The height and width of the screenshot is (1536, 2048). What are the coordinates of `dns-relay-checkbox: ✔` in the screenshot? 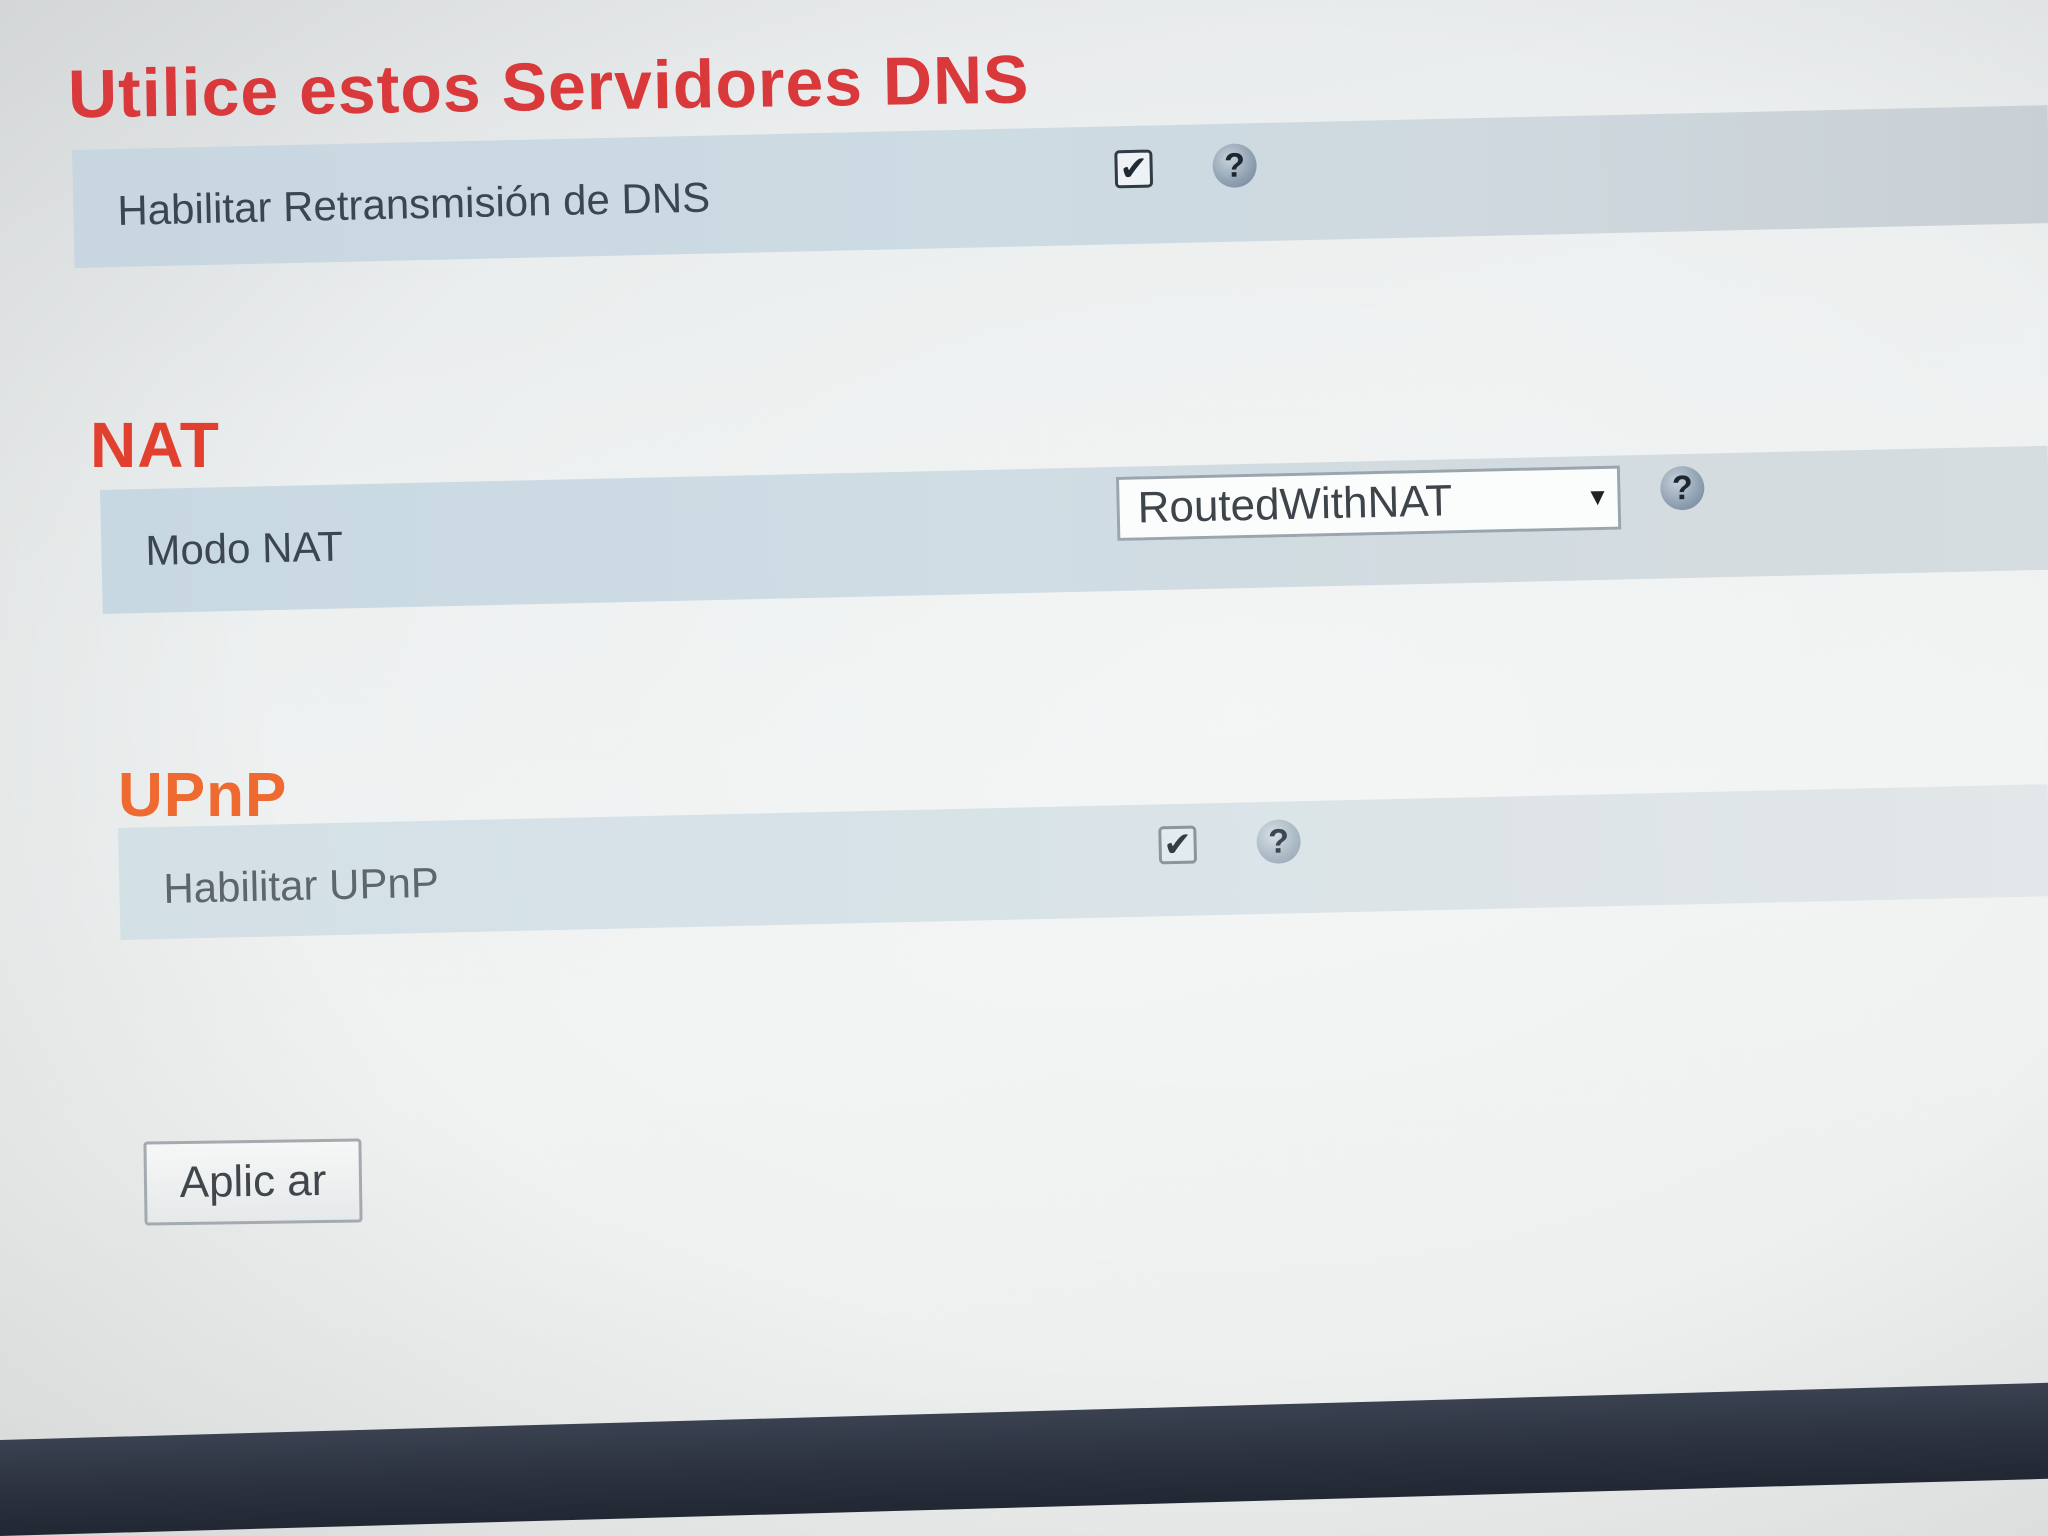 It's located at (1134, 169).